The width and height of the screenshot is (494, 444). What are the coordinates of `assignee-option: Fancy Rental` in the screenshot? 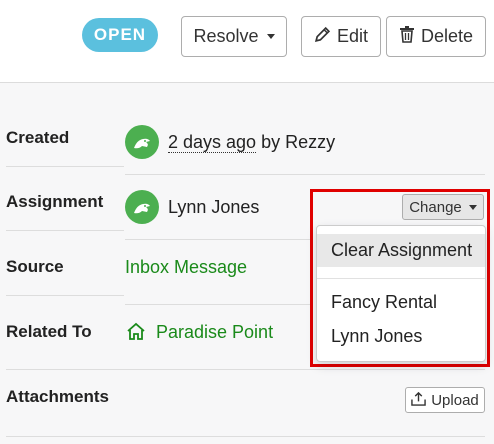 It's located at (401, 302).